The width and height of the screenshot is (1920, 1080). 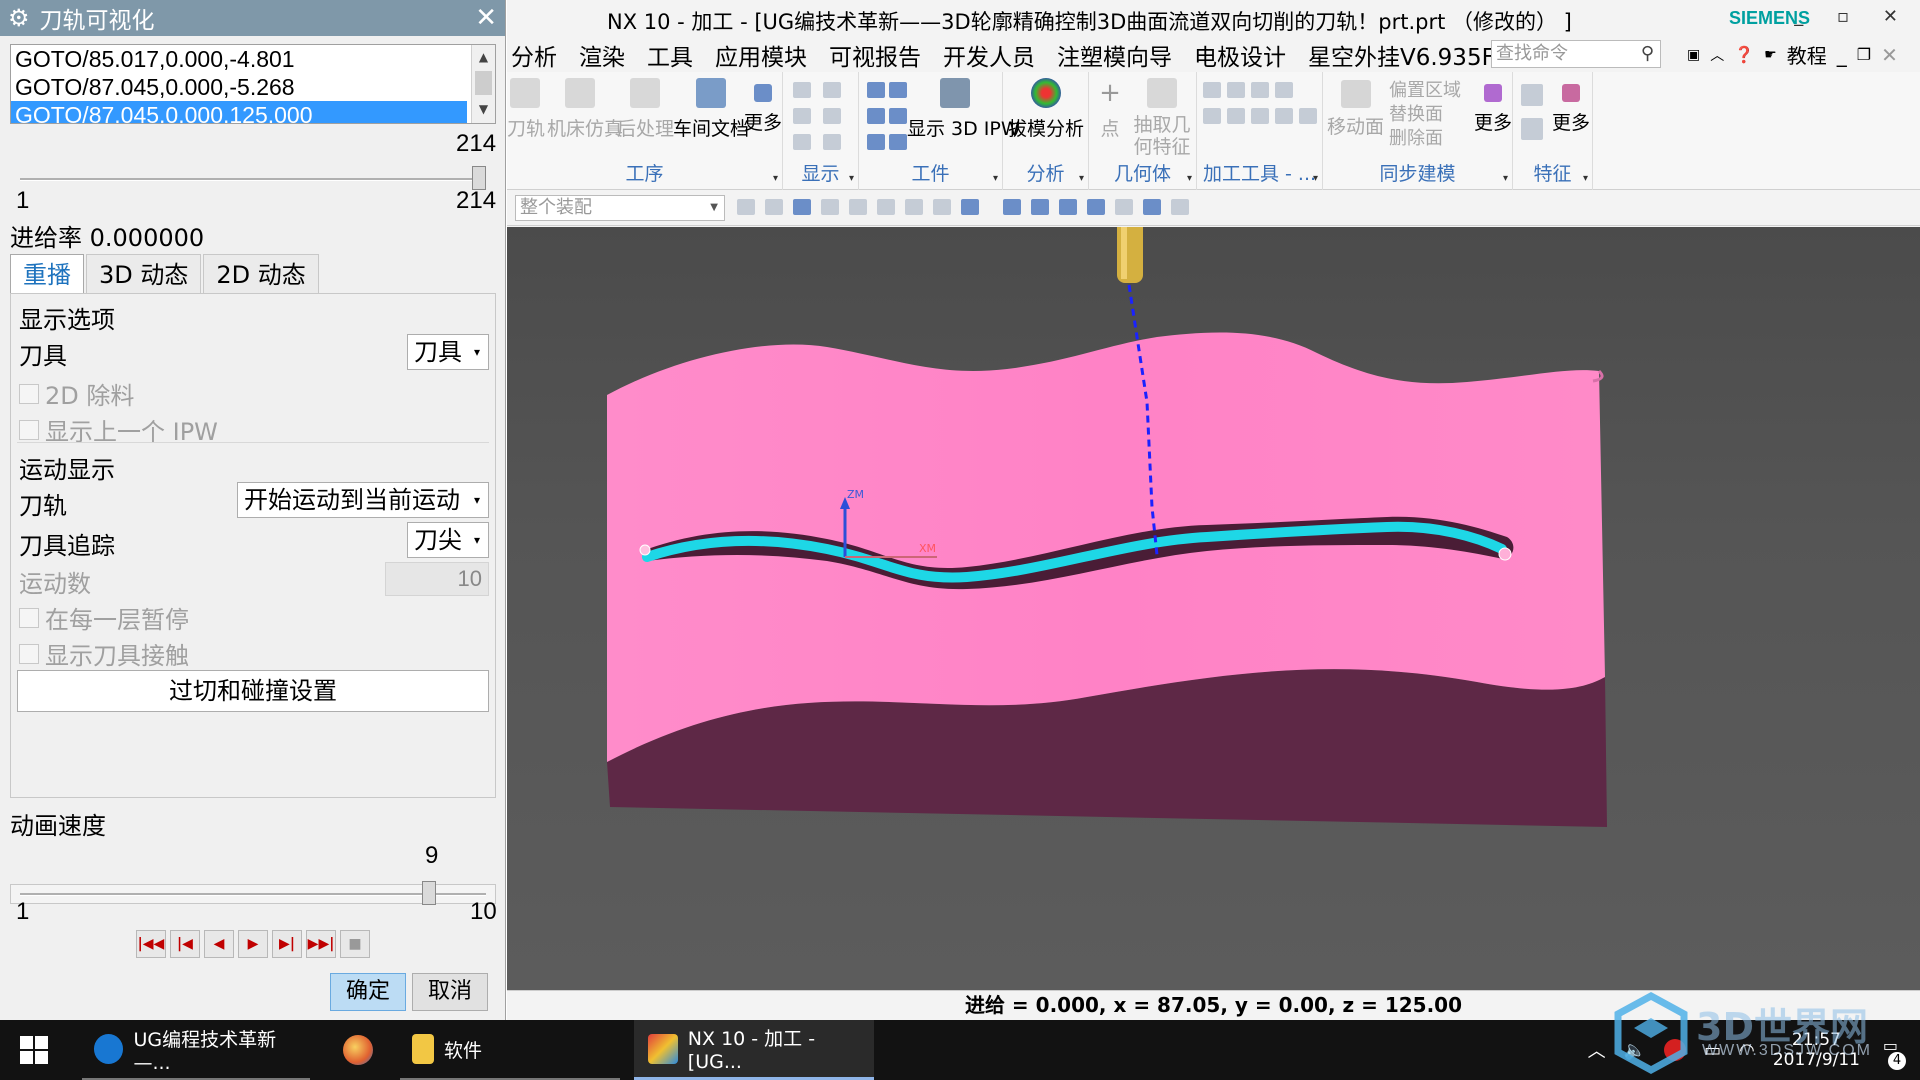 What do you see at coordinates (239, 59) in the screenshot?
I see `list-item: GOTO/85.017,0.000,-4.801` at bounding box center [239, 59].